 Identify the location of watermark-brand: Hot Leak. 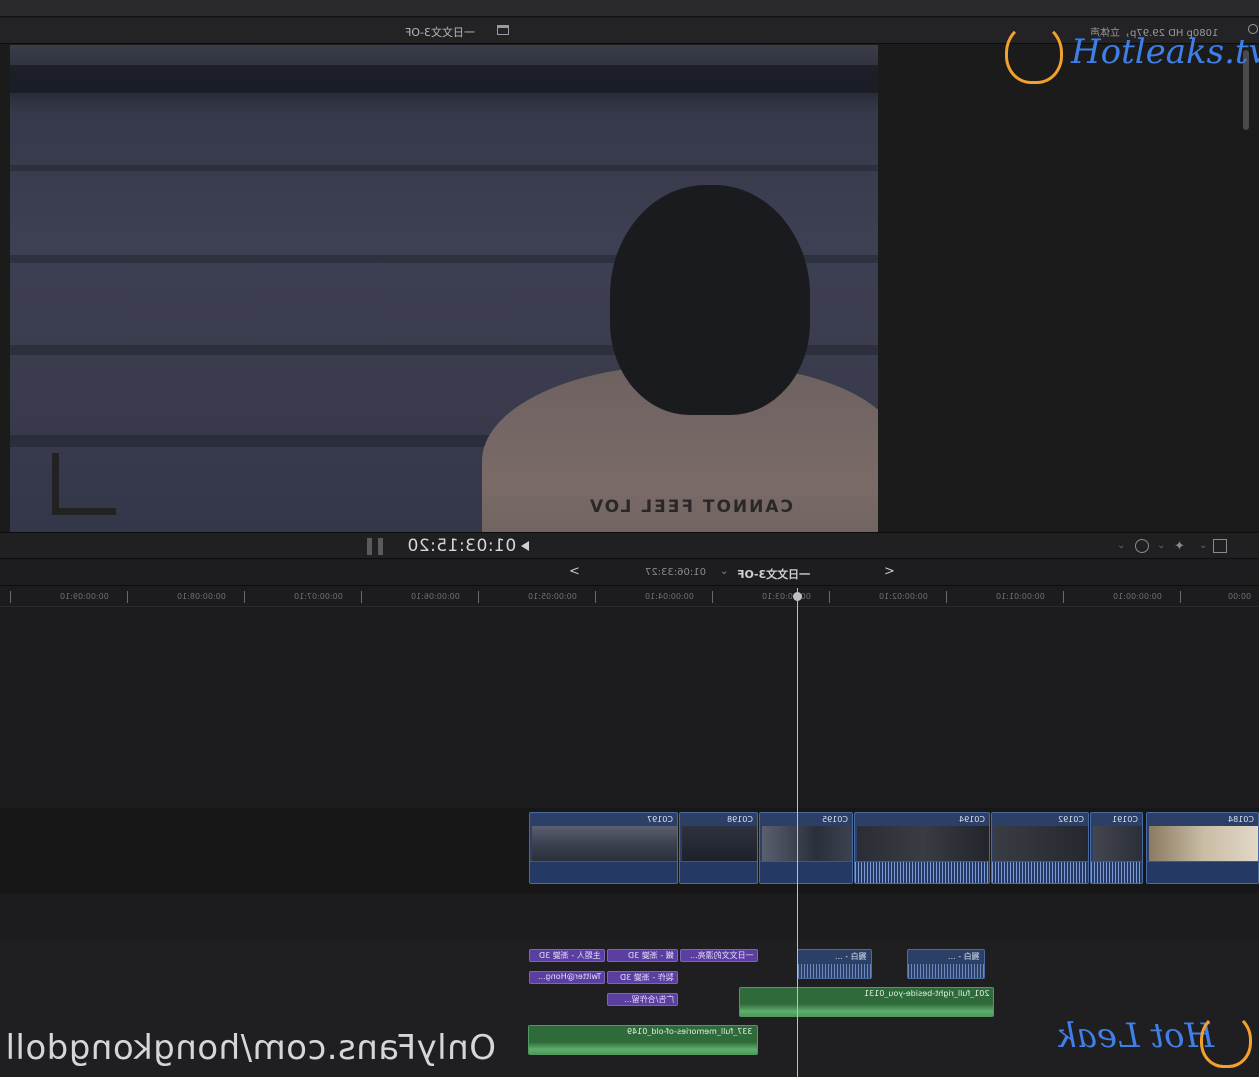
(1135, 1036).